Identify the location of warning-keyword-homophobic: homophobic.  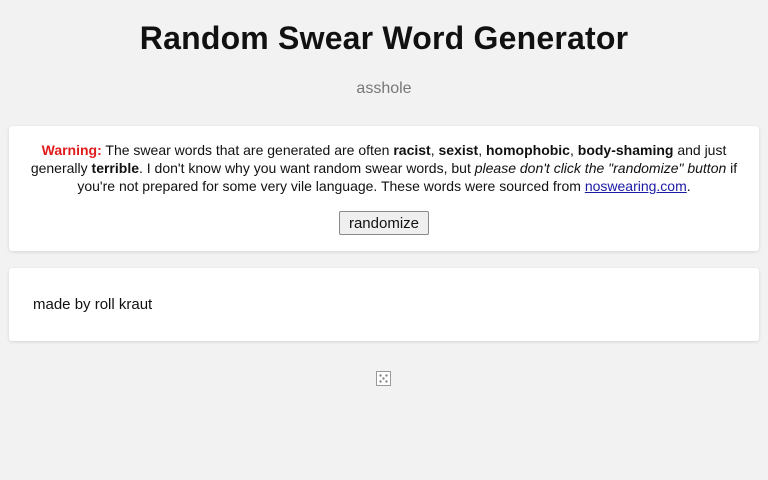
(527, 150).